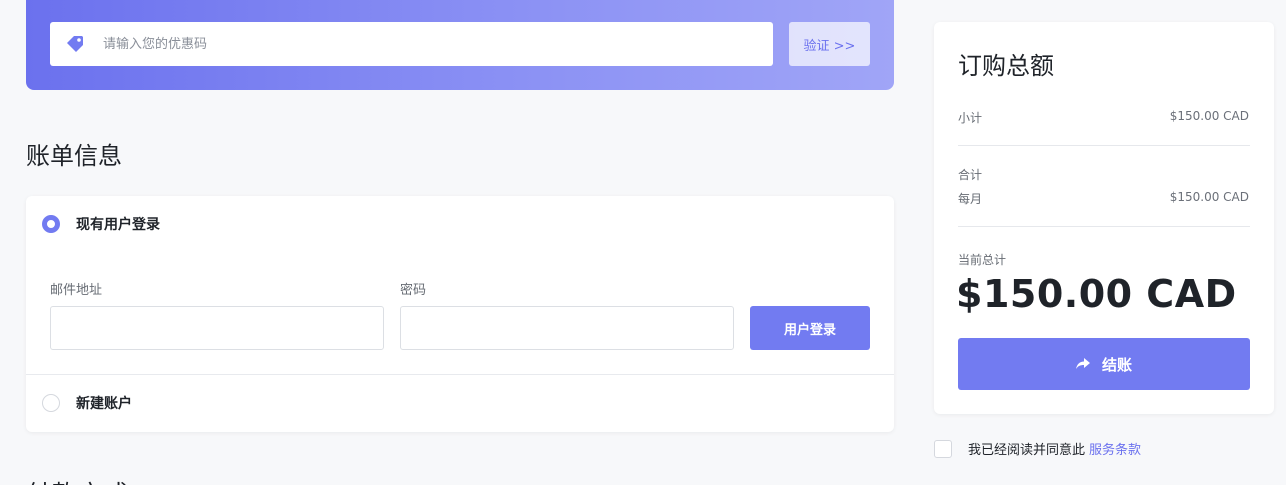  Describe the element at coordinates (1103, 117) in the screenshot. I see `subtotal-row: 小计 $150.00 CAD` at that location.